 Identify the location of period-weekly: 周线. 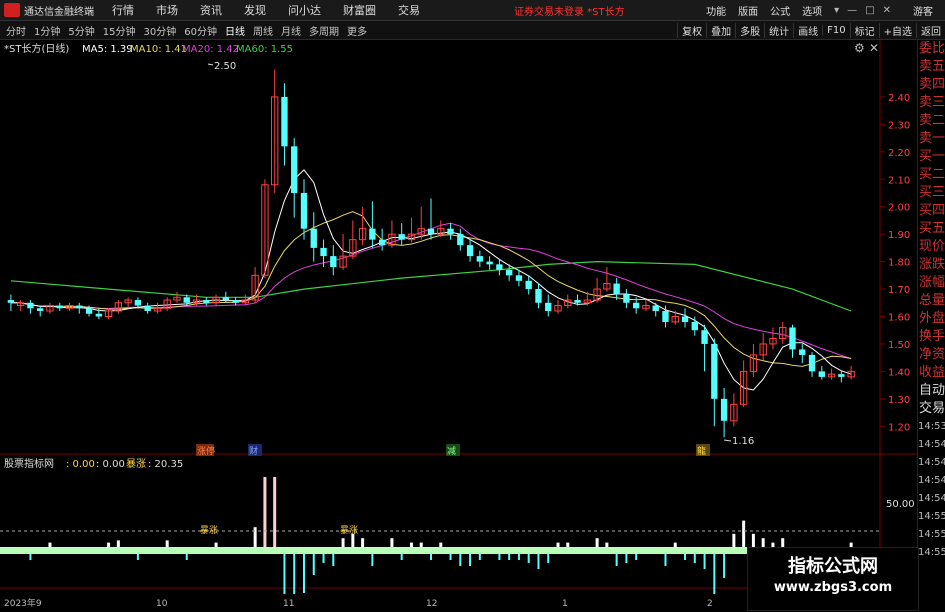
(263, 30).